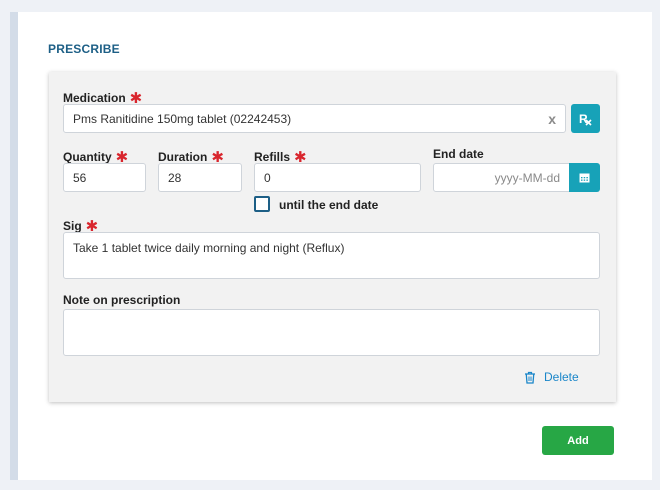 The height and width of the screenshot is (490, 660). I want to click on trash-icon, so click(530, 377).